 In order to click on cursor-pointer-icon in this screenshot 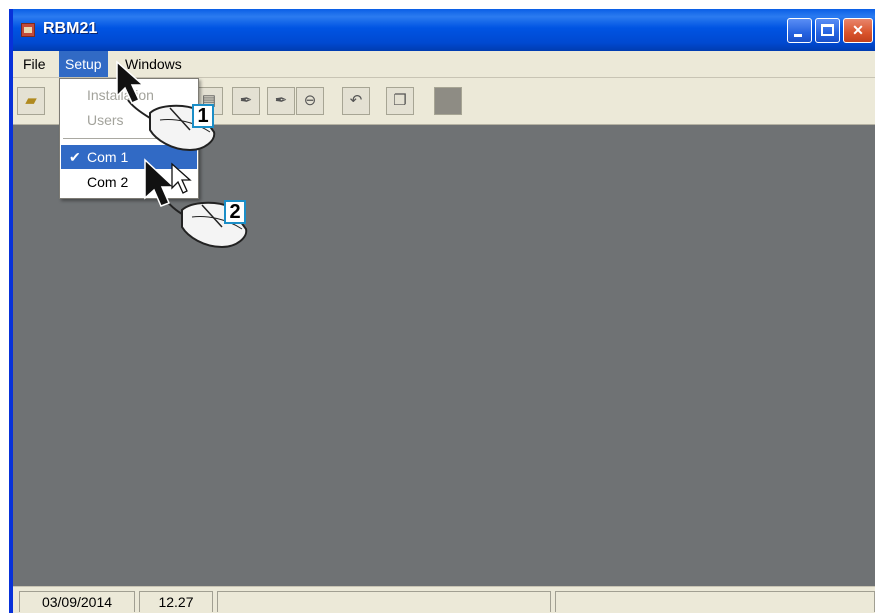, I will do `click(181, 178)`.